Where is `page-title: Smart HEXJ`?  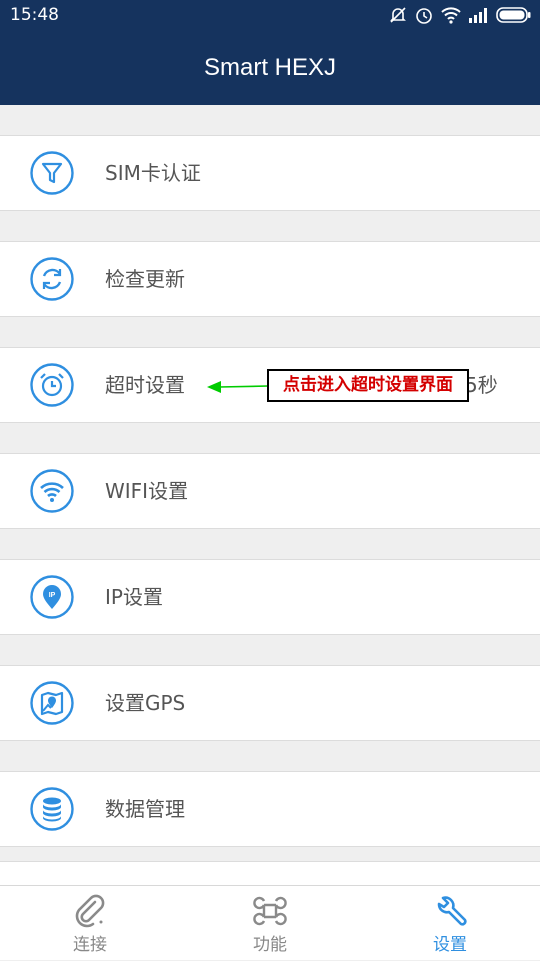
page-title: Smart HEXJ is located at coordinates (270, 67).